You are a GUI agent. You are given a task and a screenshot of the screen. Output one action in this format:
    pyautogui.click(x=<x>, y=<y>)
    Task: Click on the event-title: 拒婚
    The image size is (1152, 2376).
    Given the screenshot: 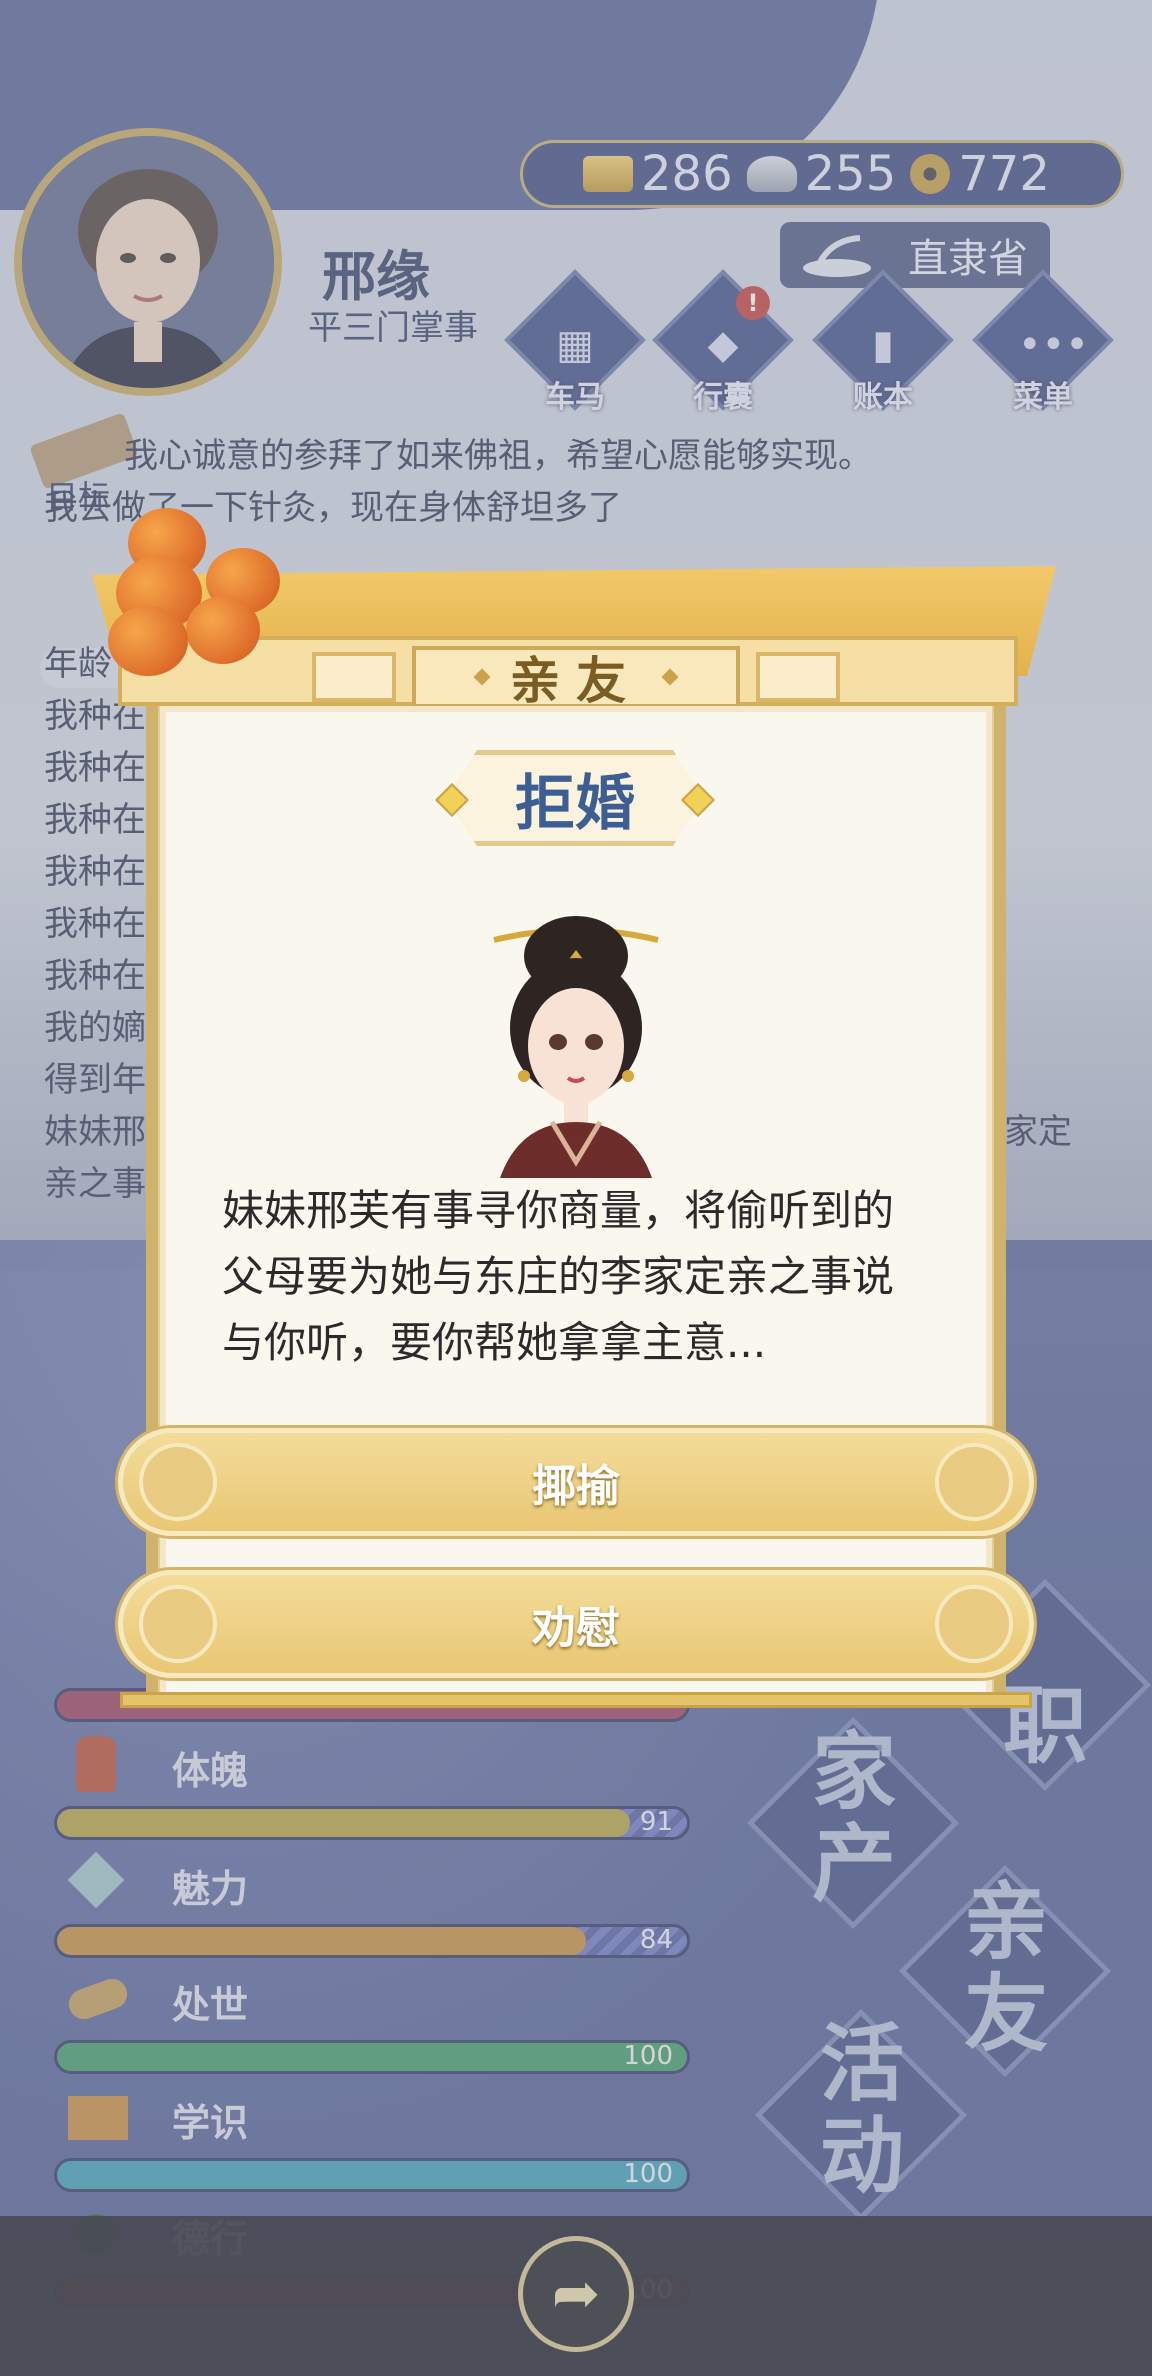 What is the action you would take?
    pyautogui.click(x=575, y=798)
    